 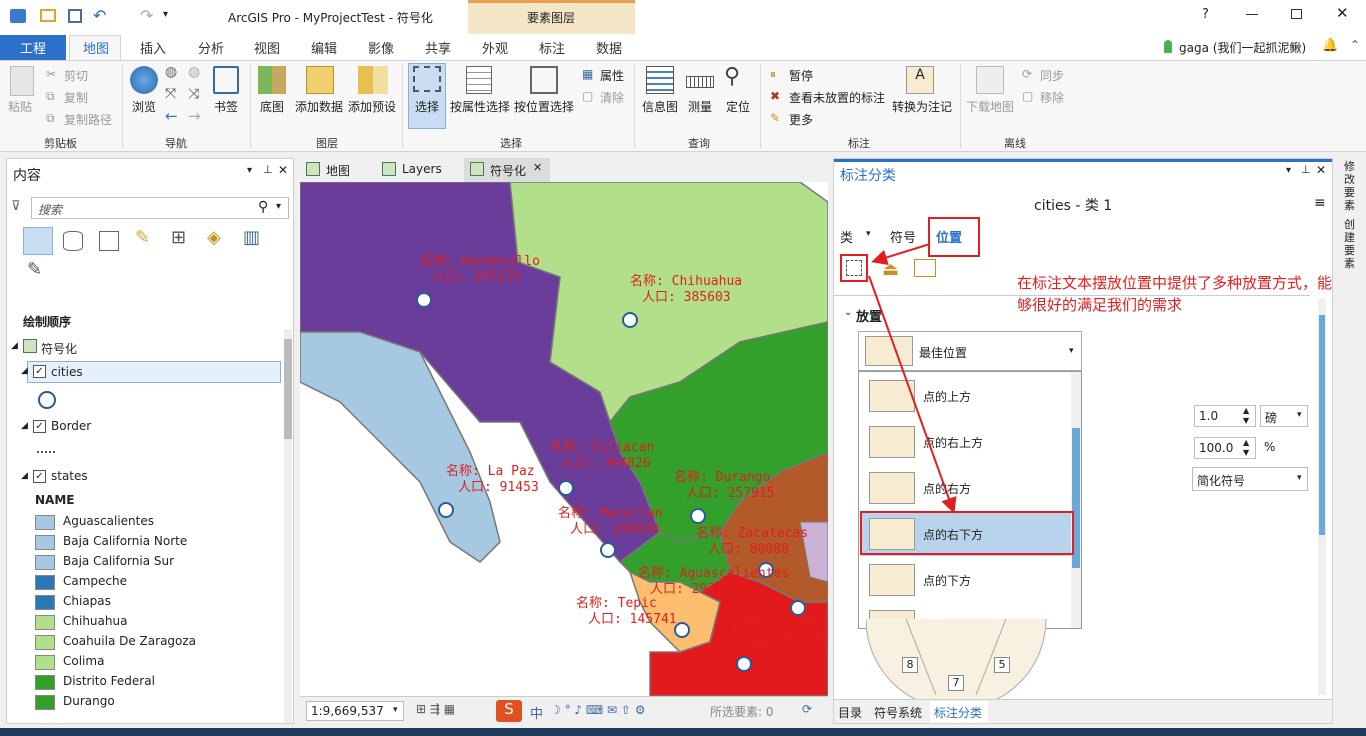 I want to click on app-icon, so click(x=18, y=16).